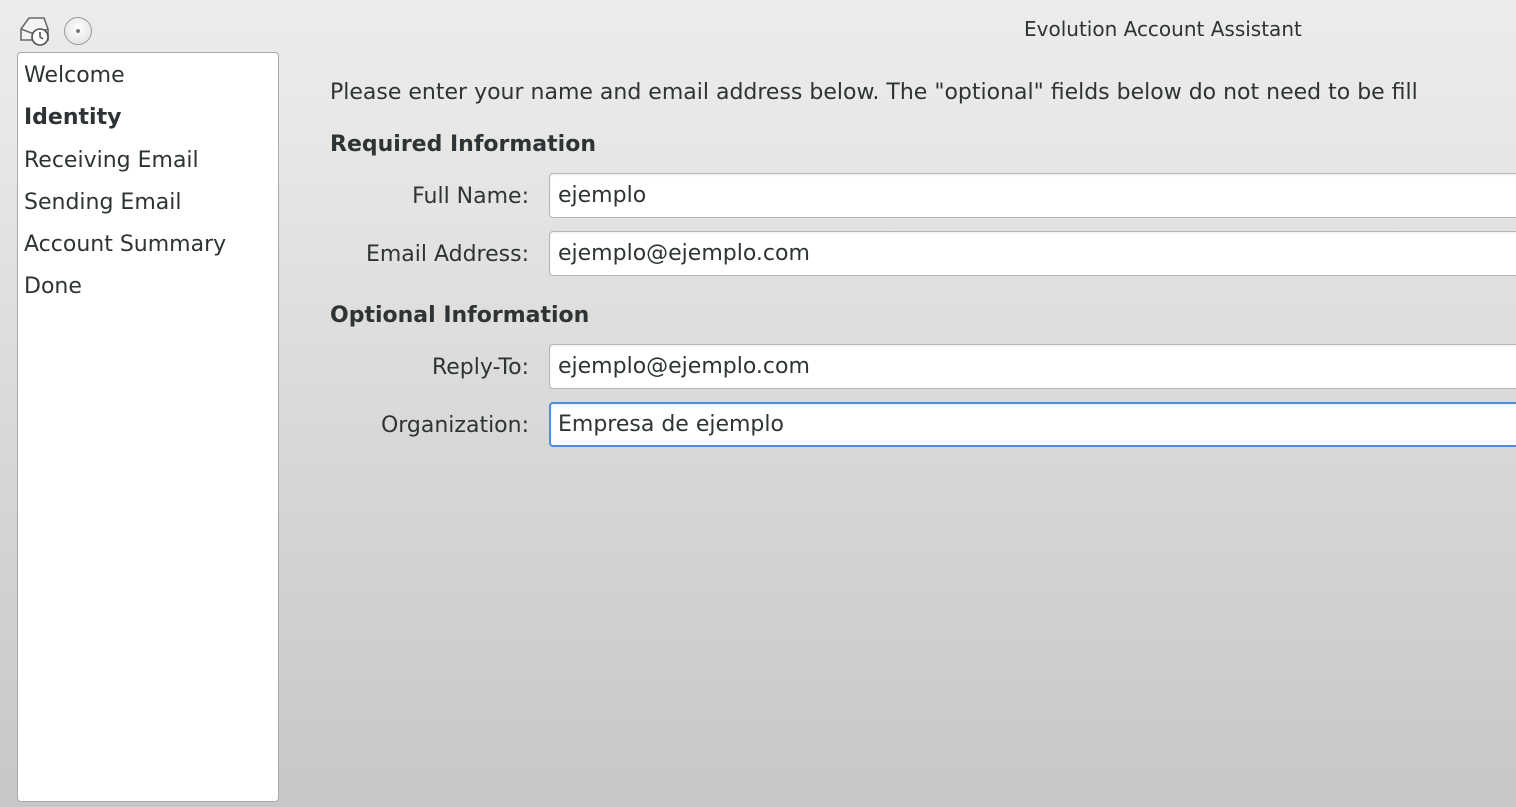 Image resolution: width=1516 pixels, height=807 pixels. What do you see at coordinates (74, 75) in the screenshot?
I see `sidebar-item-welcome: Welcome` at bounding box center [74, 75].